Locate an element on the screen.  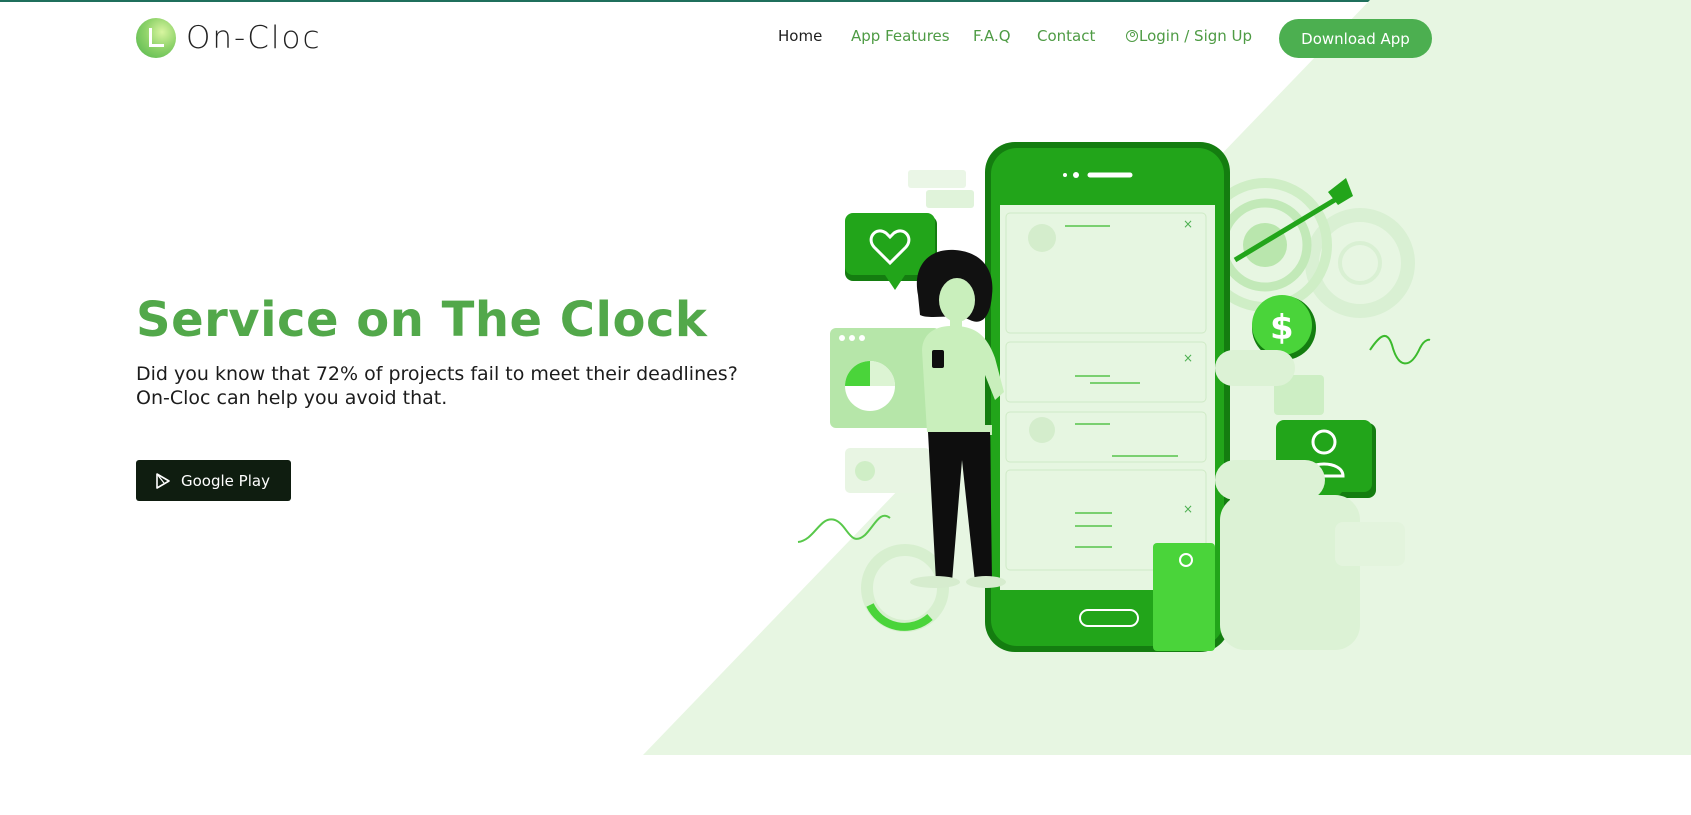
check-icon is located at coordinates (865, 471).